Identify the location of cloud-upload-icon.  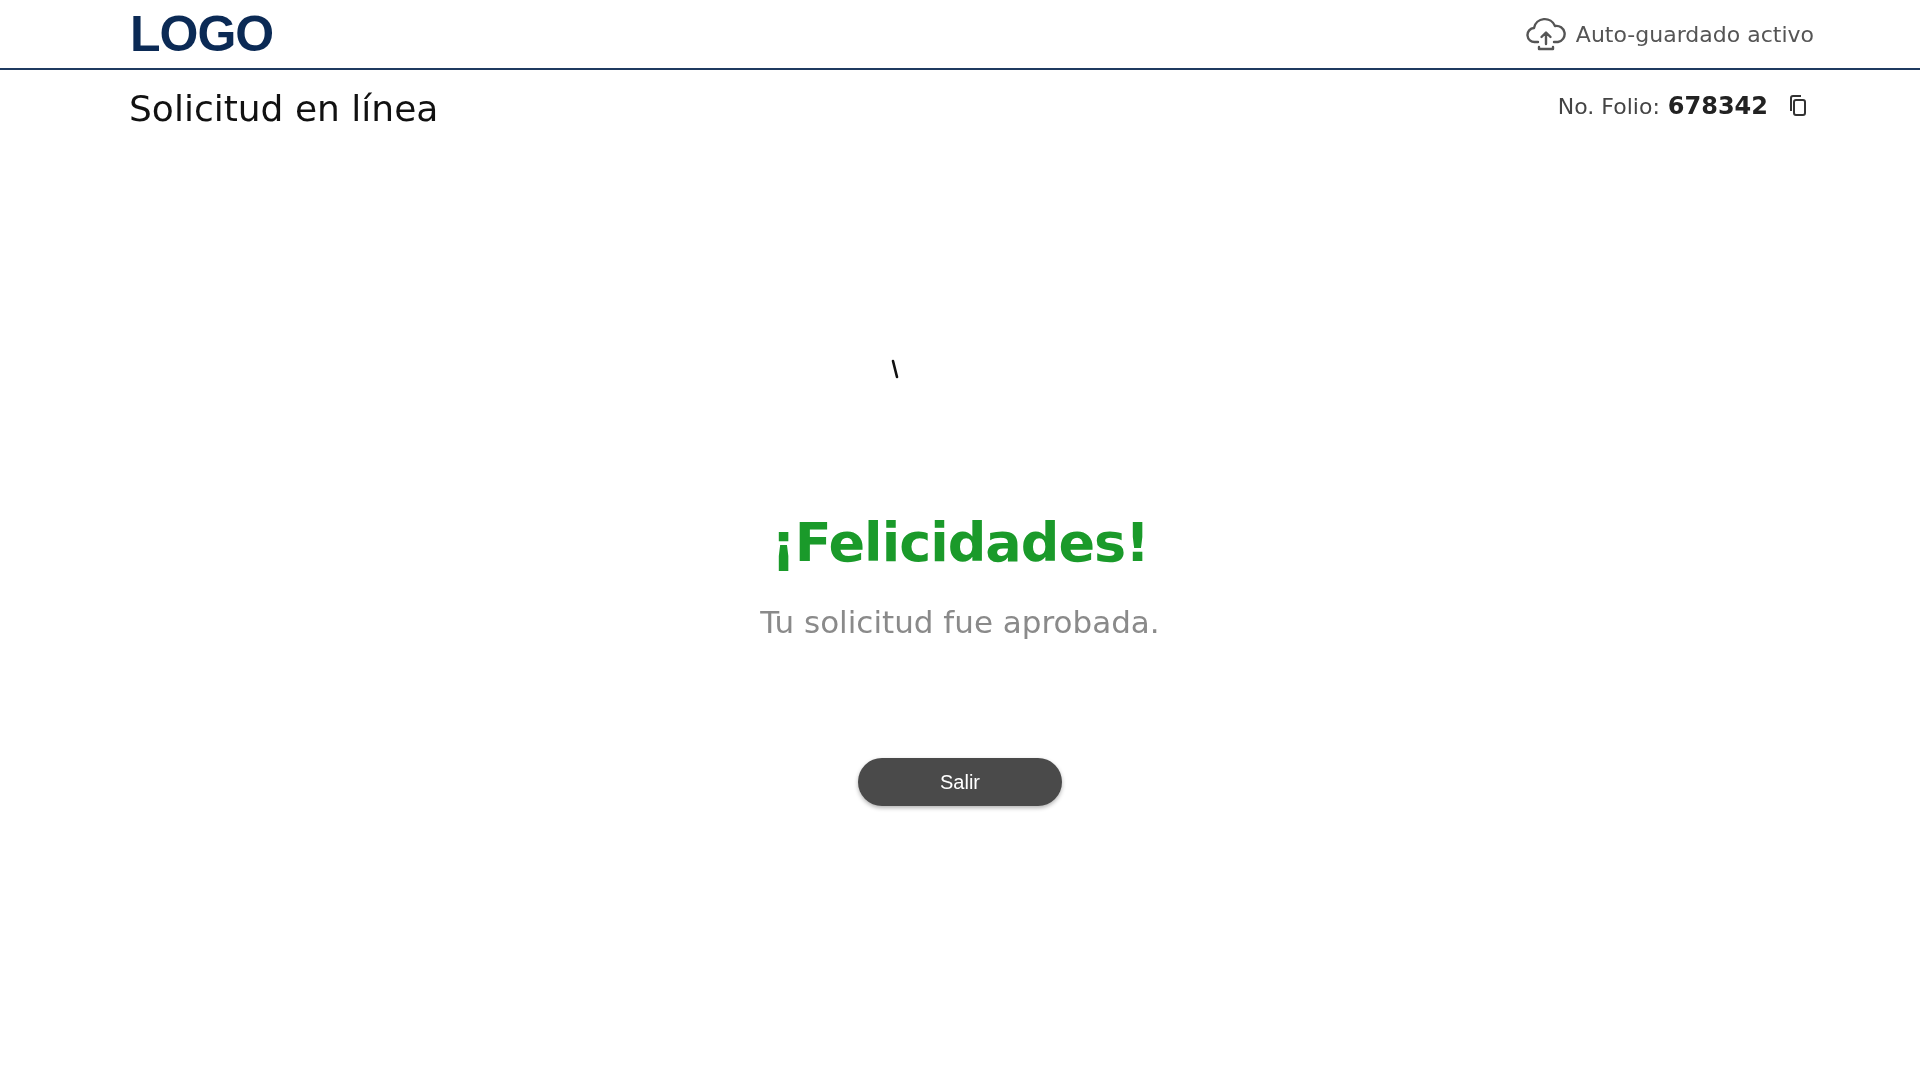
(1545, 34).